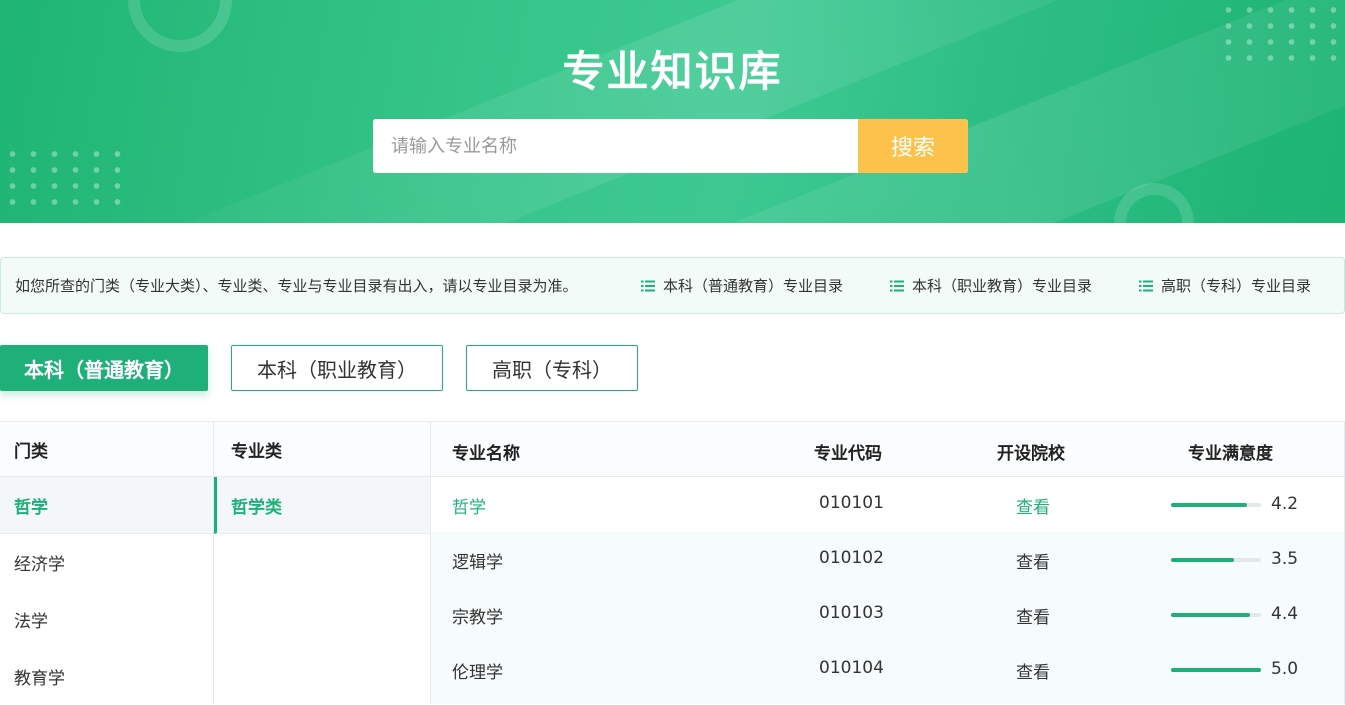 This screenshot has height=705, width=1345. I want to click on catalog-link-label: 本科（普通教育）专业目录, so click(753, 285).